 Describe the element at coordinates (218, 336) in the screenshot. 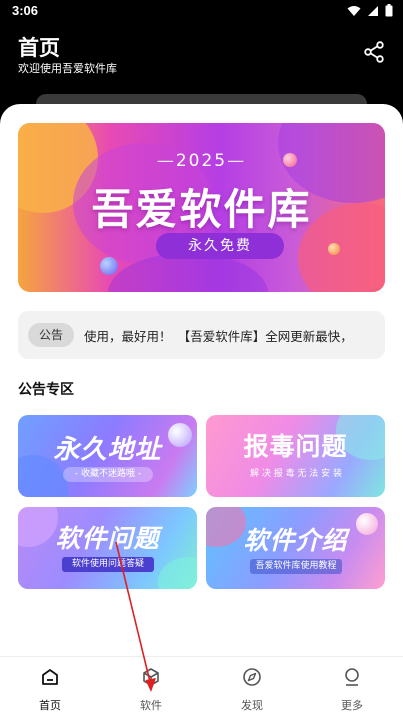

I see `notice-text: 使用，最好用！ 【吾爱软件库】全网更新最快，` at that location.